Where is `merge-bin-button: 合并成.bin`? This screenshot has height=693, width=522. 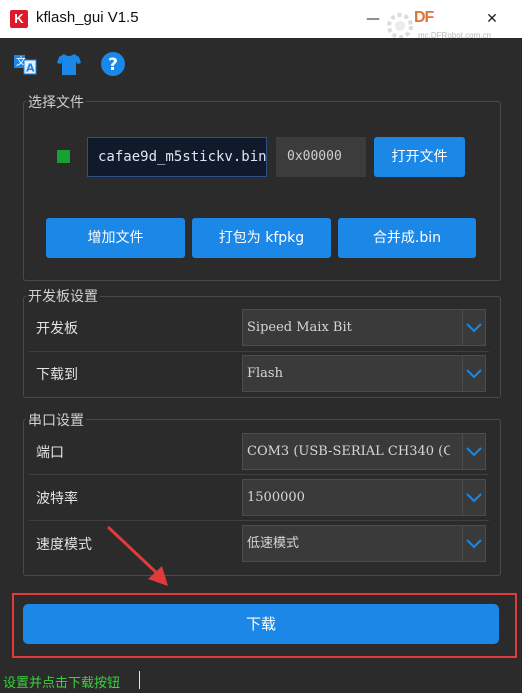
merge-bin-button: 合并成.bin is located at coordinates (407, 238).